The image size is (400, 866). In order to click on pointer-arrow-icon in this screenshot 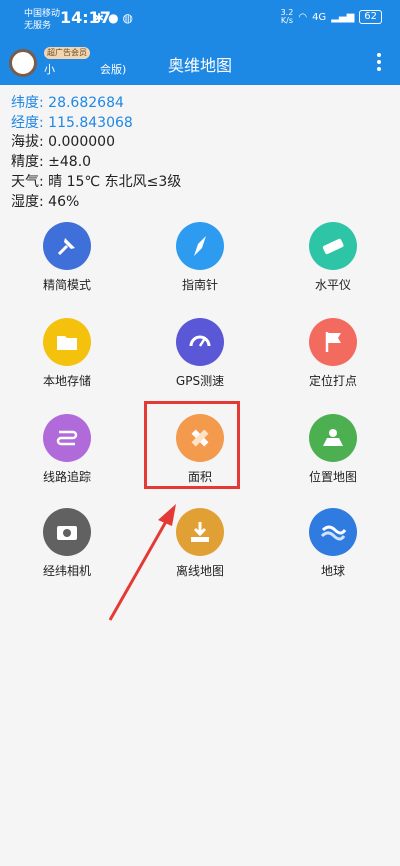, I will do `click(142, 562)`.